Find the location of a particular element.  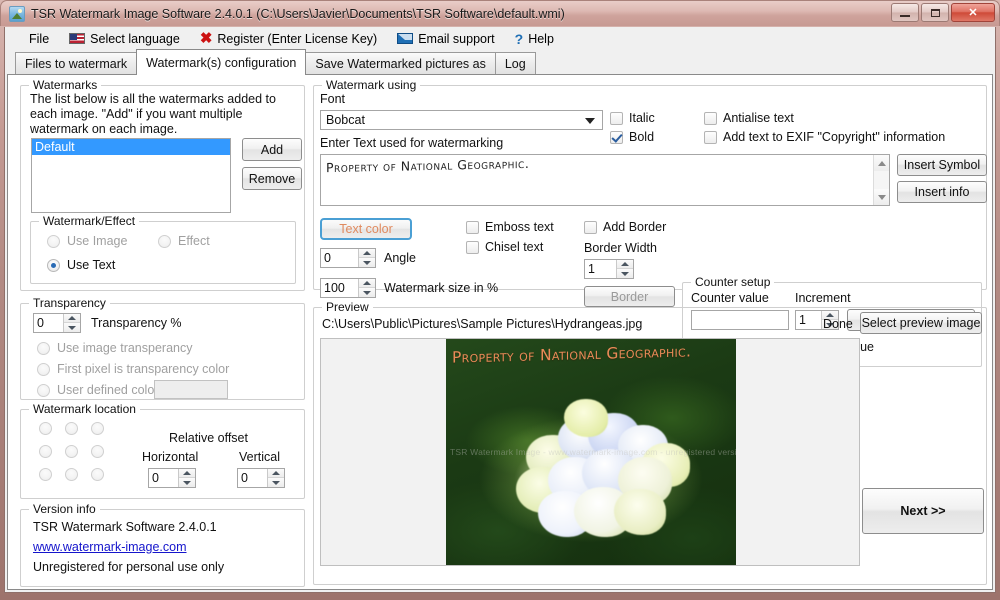

add-border-checkbox: Add Border is located at coordinates (625, 227).